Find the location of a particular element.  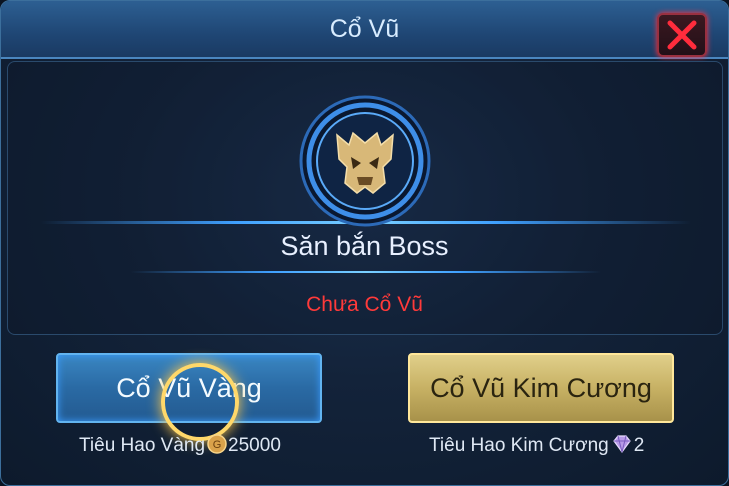

name-underline-glow is located at coordinates (366, 272).